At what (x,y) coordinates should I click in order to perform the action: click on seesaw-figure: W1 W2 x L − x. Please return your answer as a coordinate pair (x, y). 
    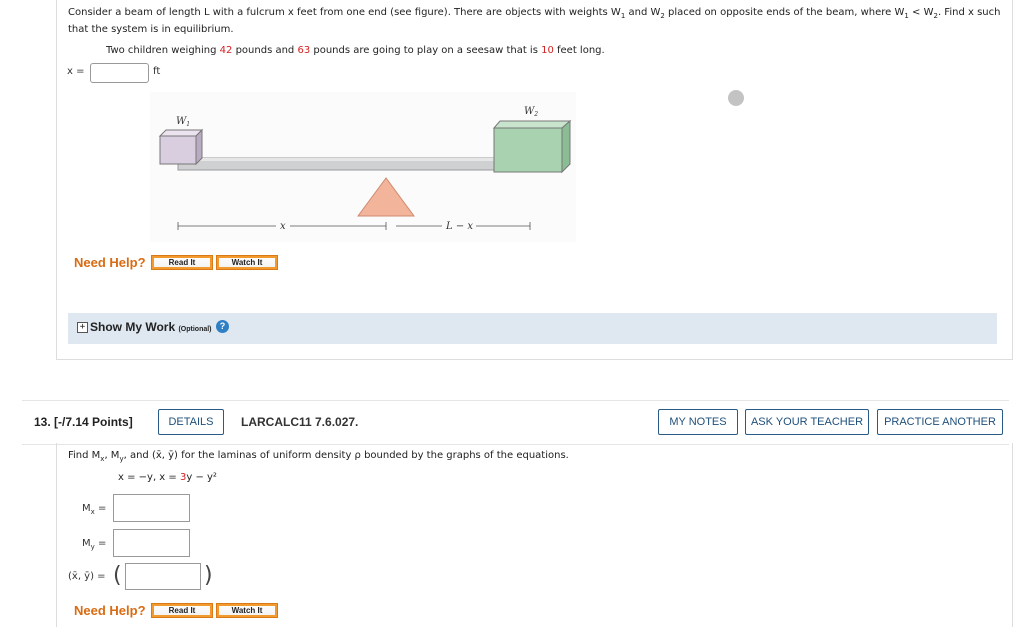
    Looking at the image, I should click on (363, 167).